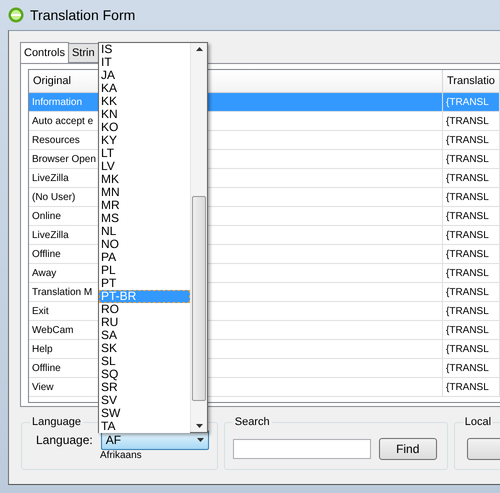 The height and width of the screenshot is (493, 500). I want to click on field-label: Language:, so click(64, 440).